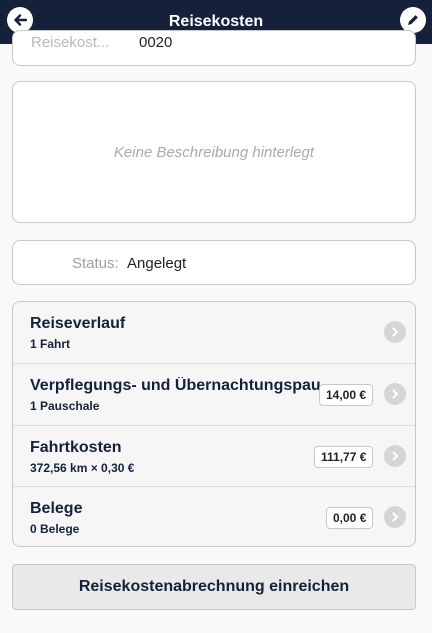 This screenshot has height=633, width=432. What do you see at coordinates (175, 385) in the screenshot?
I see `list-item-title: Verpflegungs- und Übernachtungspau` at bounding box center [175, 385].